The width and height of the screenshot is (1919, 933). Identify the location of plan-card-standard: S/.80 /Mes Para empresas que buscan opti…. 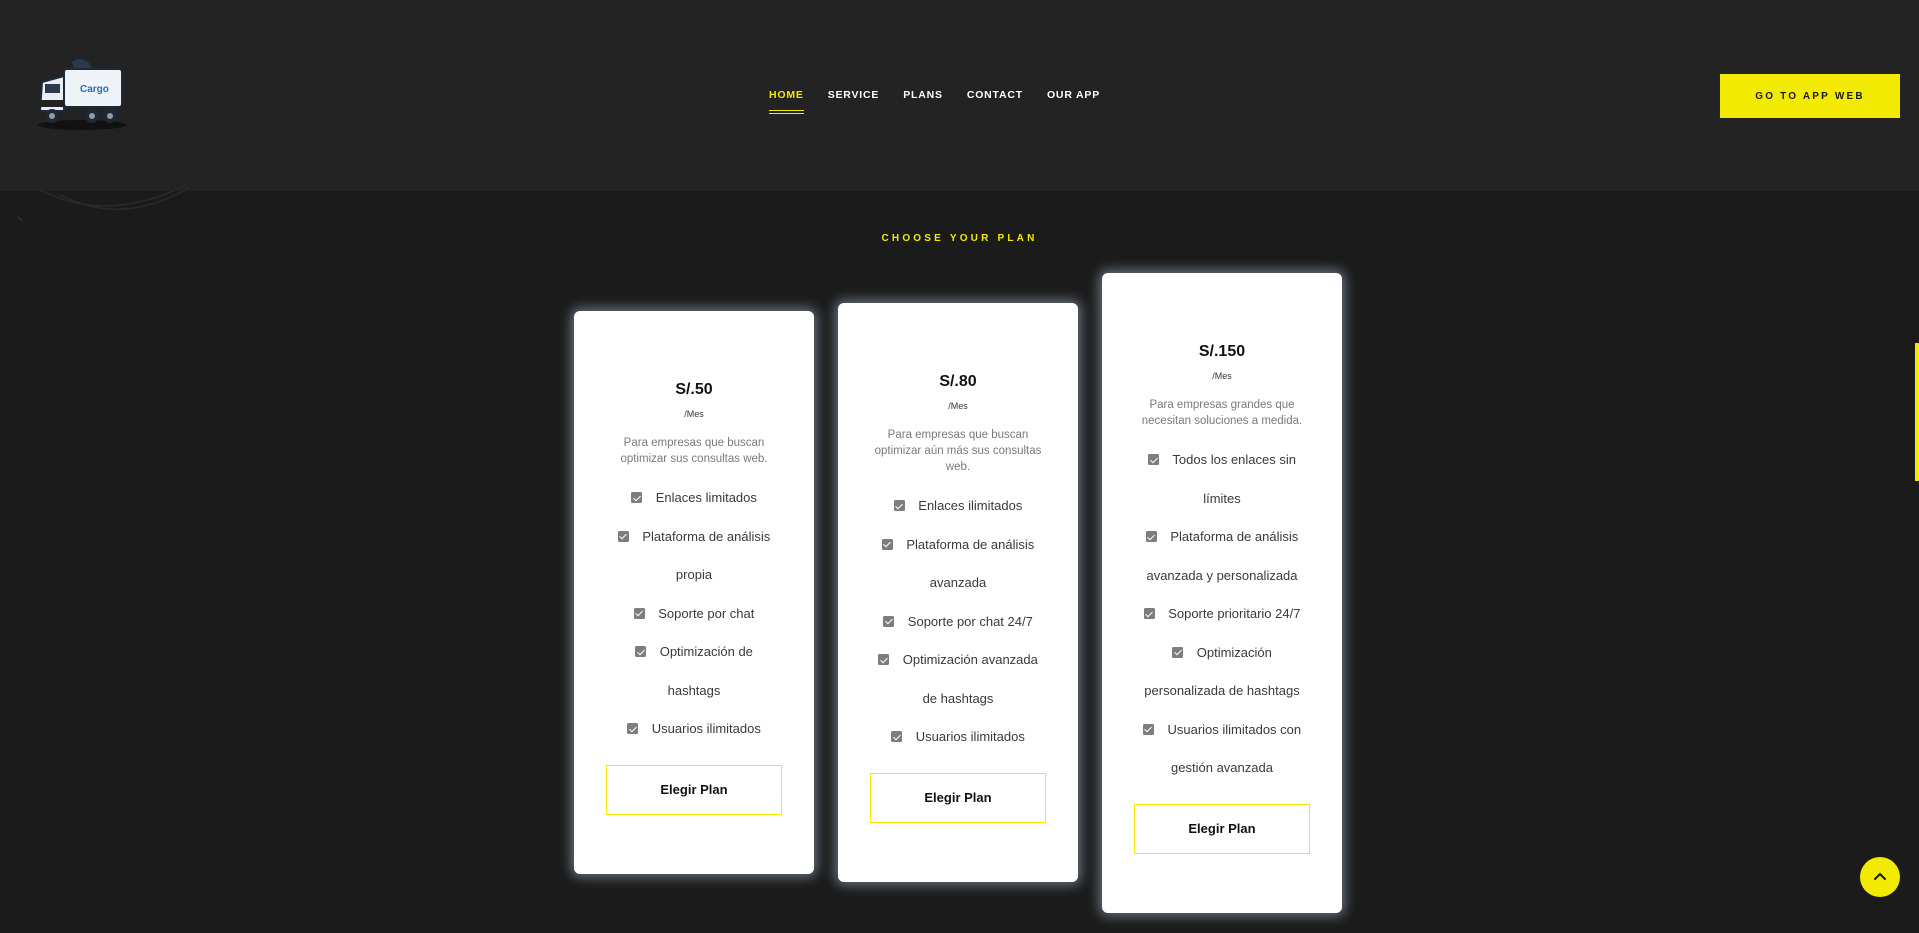
(958, 592).